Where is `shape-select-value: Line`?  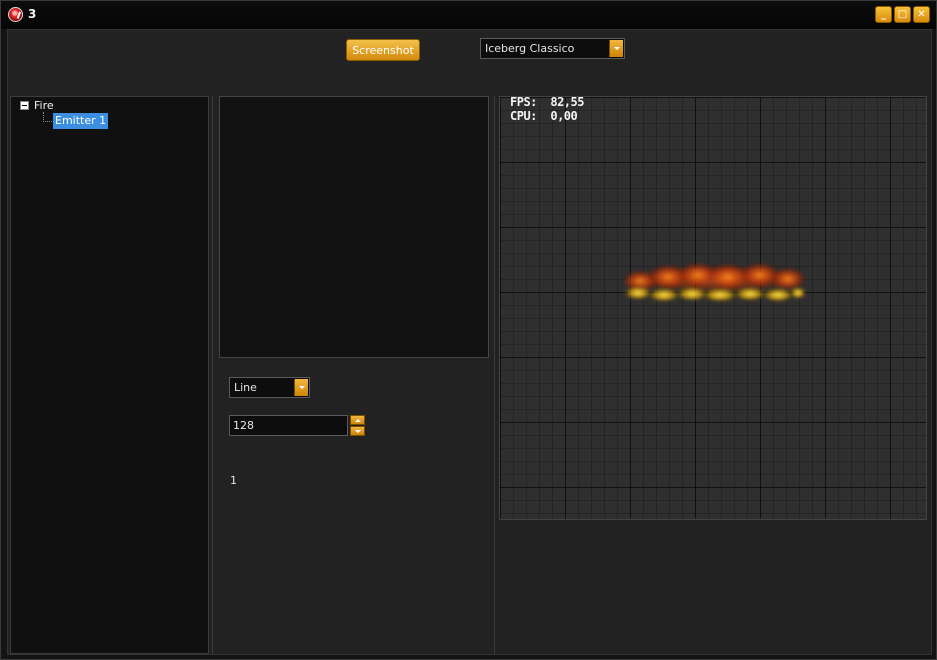
shape-select-value: Line is located at coordinates (245, 387).